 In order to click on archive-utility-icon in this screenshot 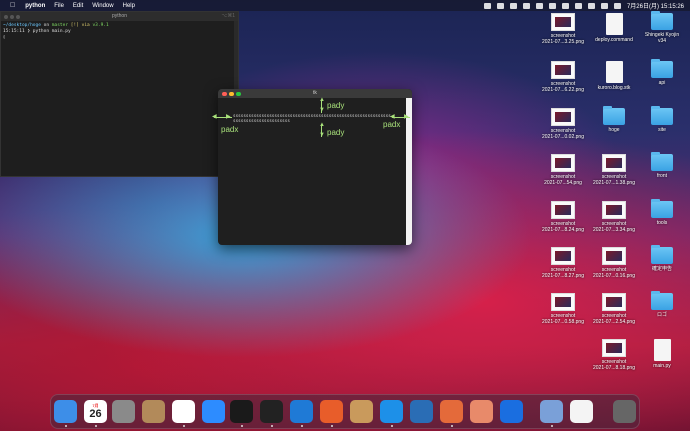, I will do `click(361, 411)`.